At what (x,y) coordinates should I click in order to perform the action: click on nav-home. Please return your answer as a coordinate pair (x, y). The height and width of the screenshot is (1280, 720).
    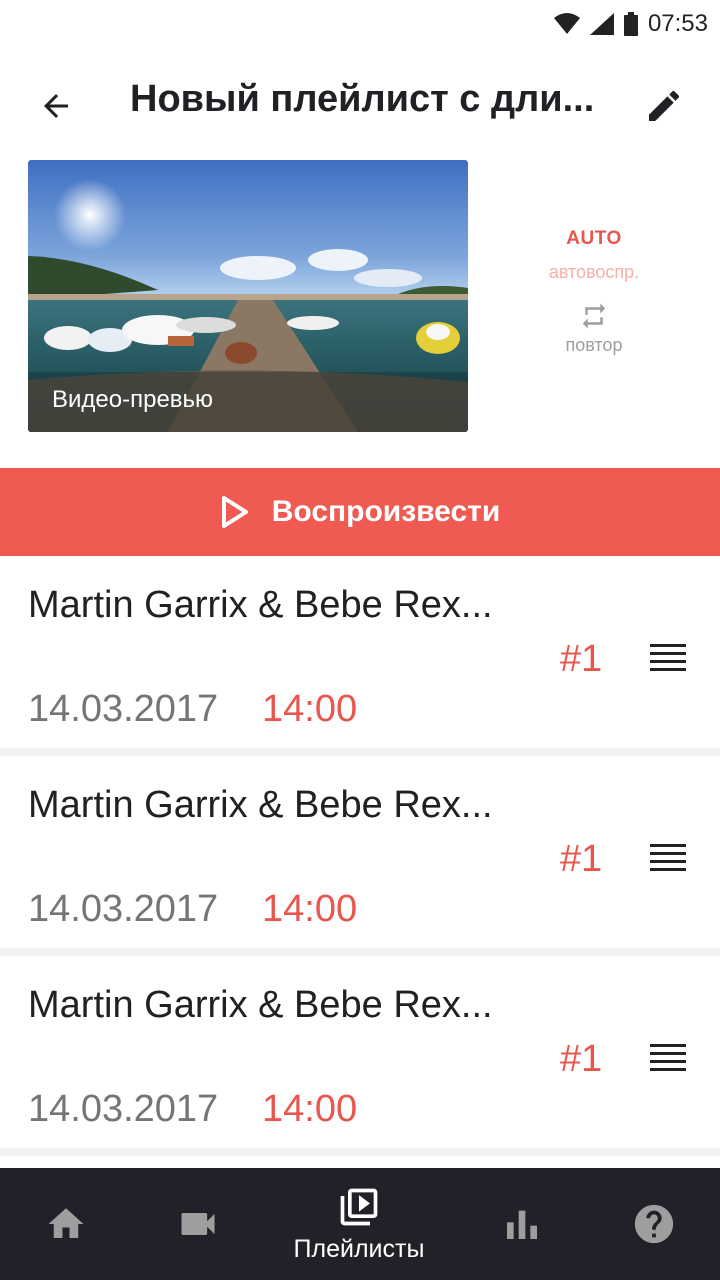
    Looking at the image, I should click on (66, 1224).